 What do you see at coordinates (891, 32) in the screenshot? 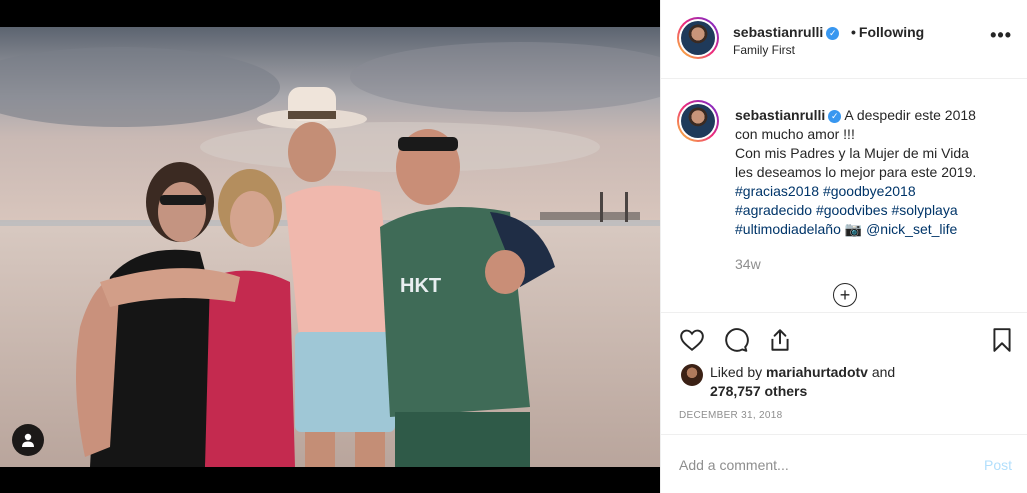
I see `following-button: Following` at bounding box center [891, 32].